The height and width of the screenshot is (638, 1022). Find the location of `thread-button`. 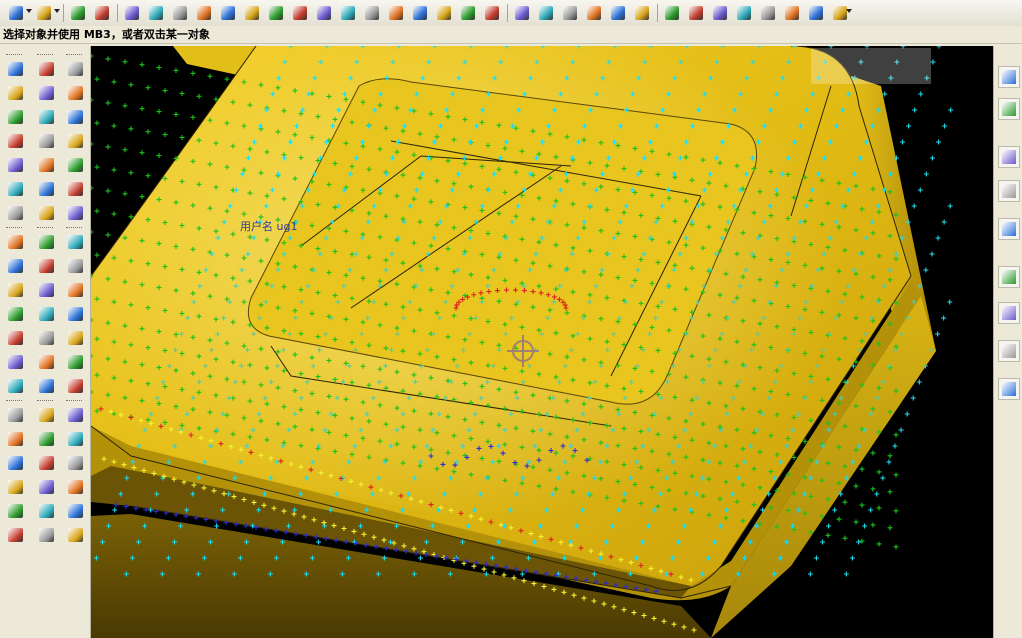

thread-button is located at coordinates (46, 415).